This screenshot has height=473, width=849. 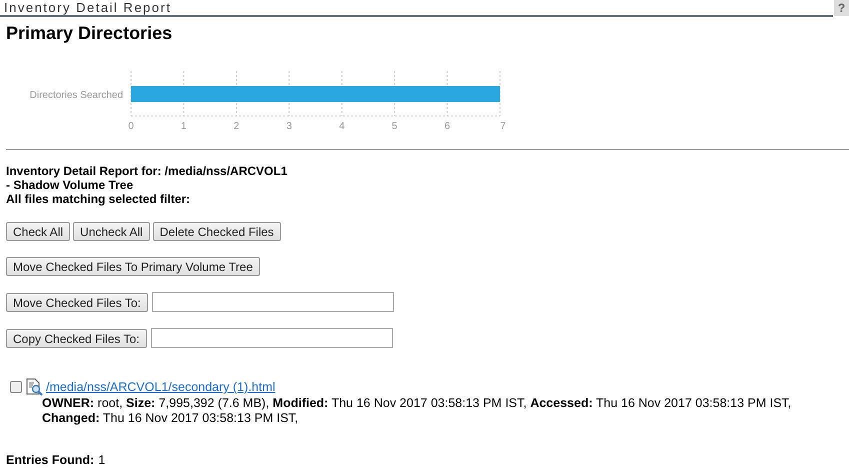 I want to click on action-button: Move Checked Files To:, so click(x=77, y=302).